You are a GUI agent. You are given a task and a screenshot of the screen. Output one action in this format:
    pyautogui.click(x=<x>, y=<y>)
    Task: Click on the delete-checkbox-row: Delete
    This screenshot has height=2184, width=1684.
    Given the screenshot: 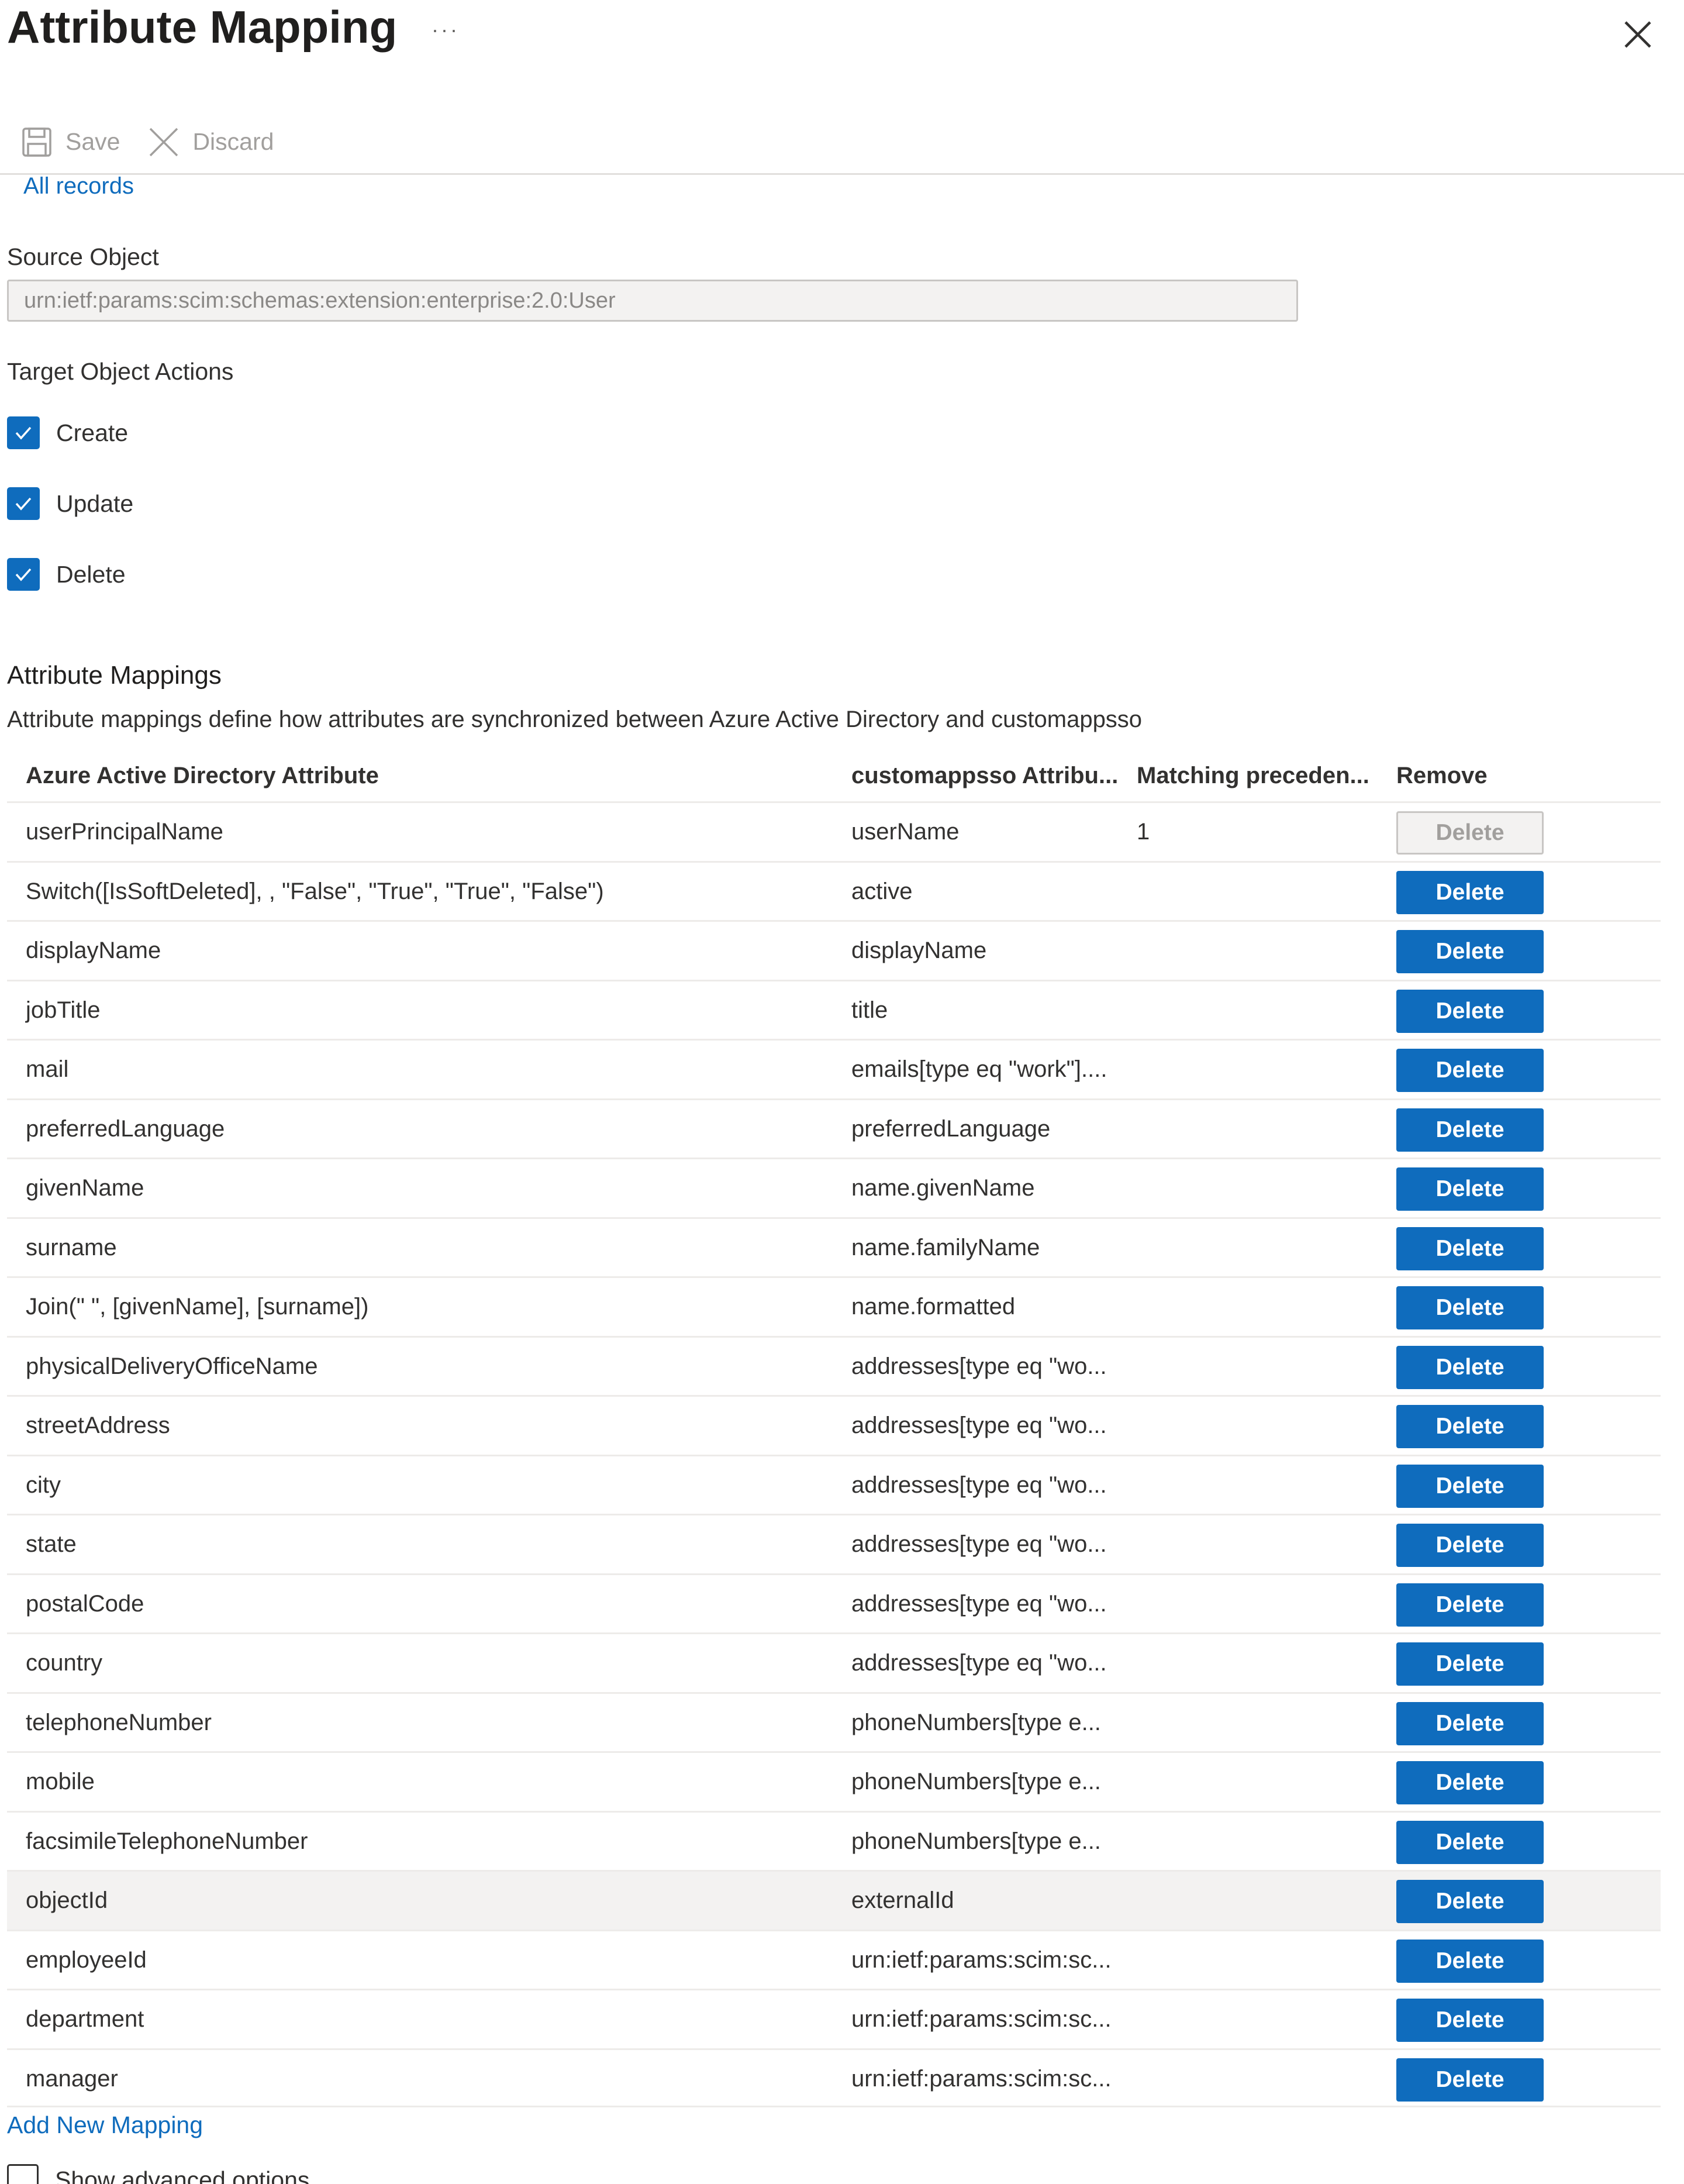 What is the action you would take?
    pyautogui.click(x=66, y=574)
    